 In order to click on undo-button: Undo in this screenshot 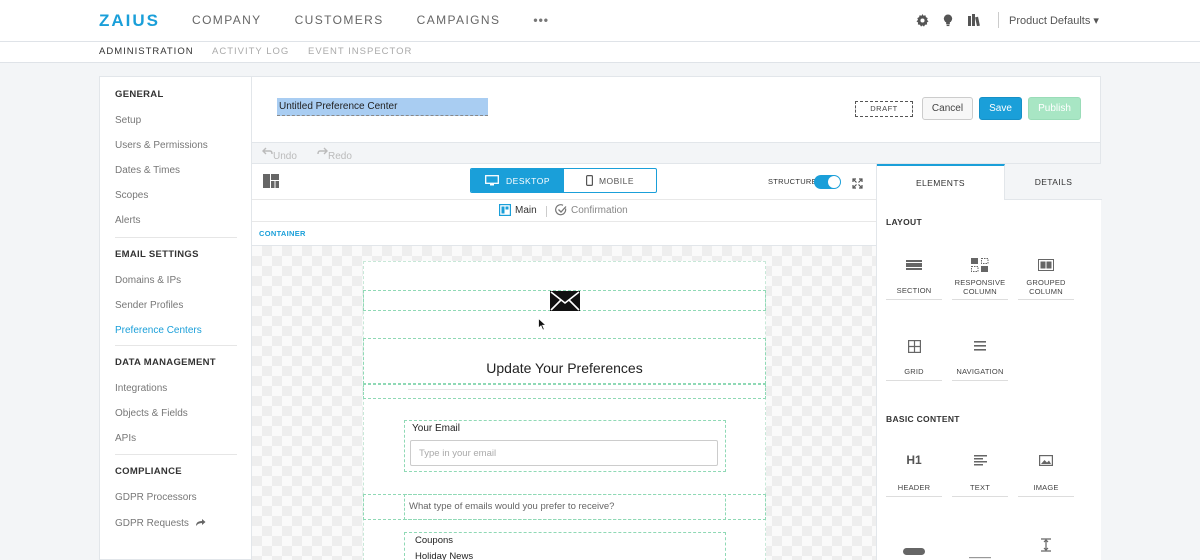, I will do `click(279, 154)`.